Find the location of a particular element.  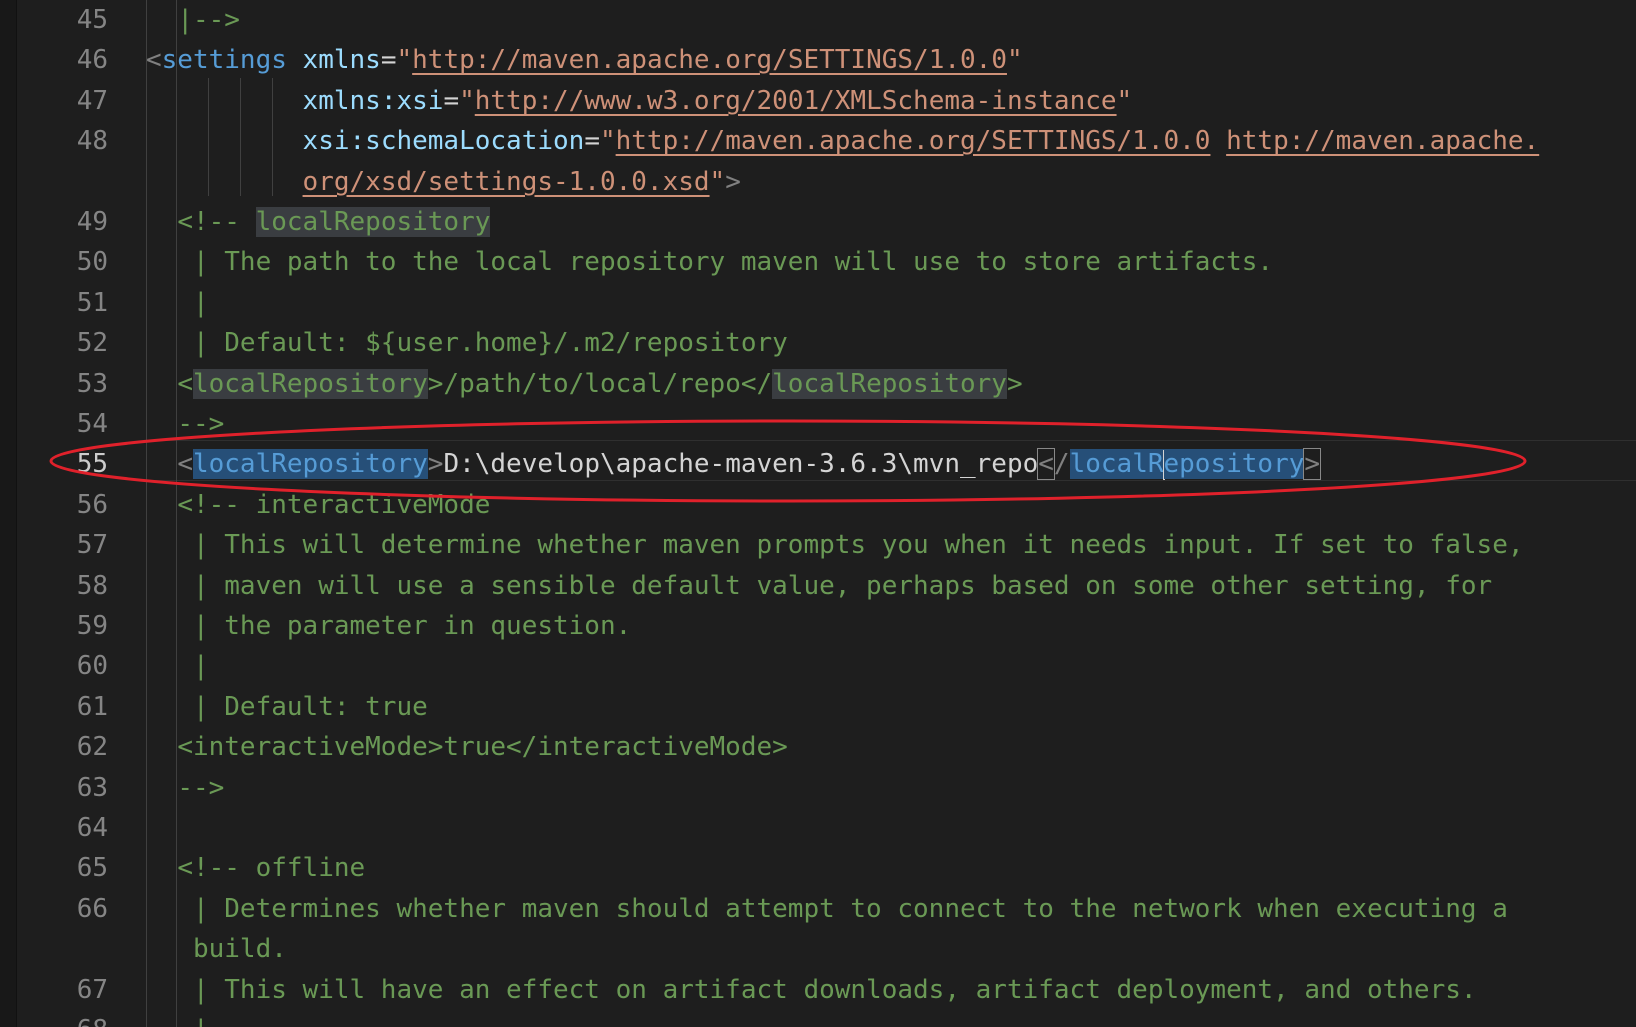

line-number: 67 is located at coordinates (62, 990).